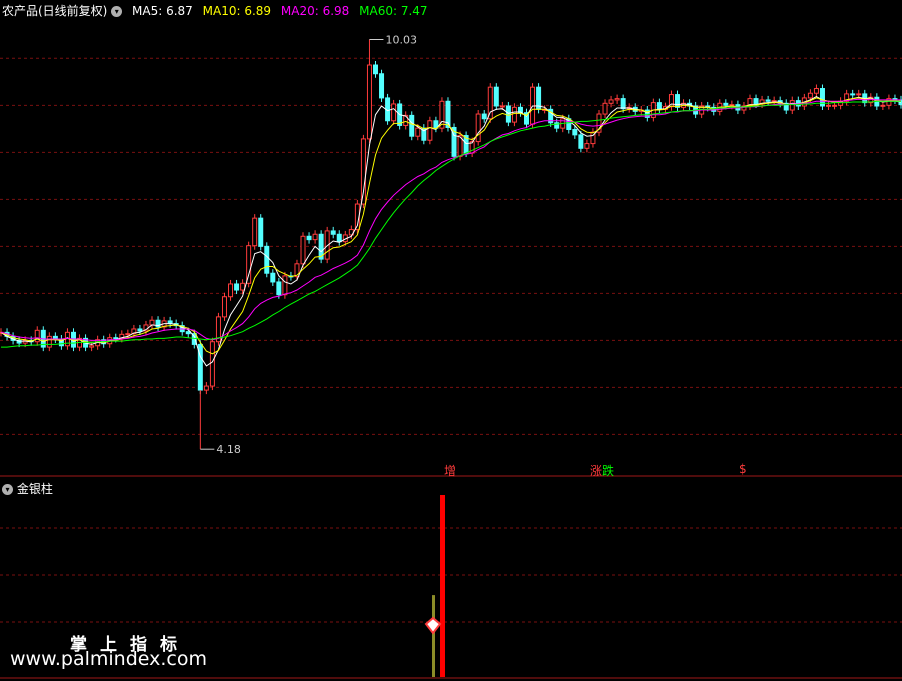 The height and width of the screenshot is (681, 902). I want to click on diamond-icon, so click(433, 625).